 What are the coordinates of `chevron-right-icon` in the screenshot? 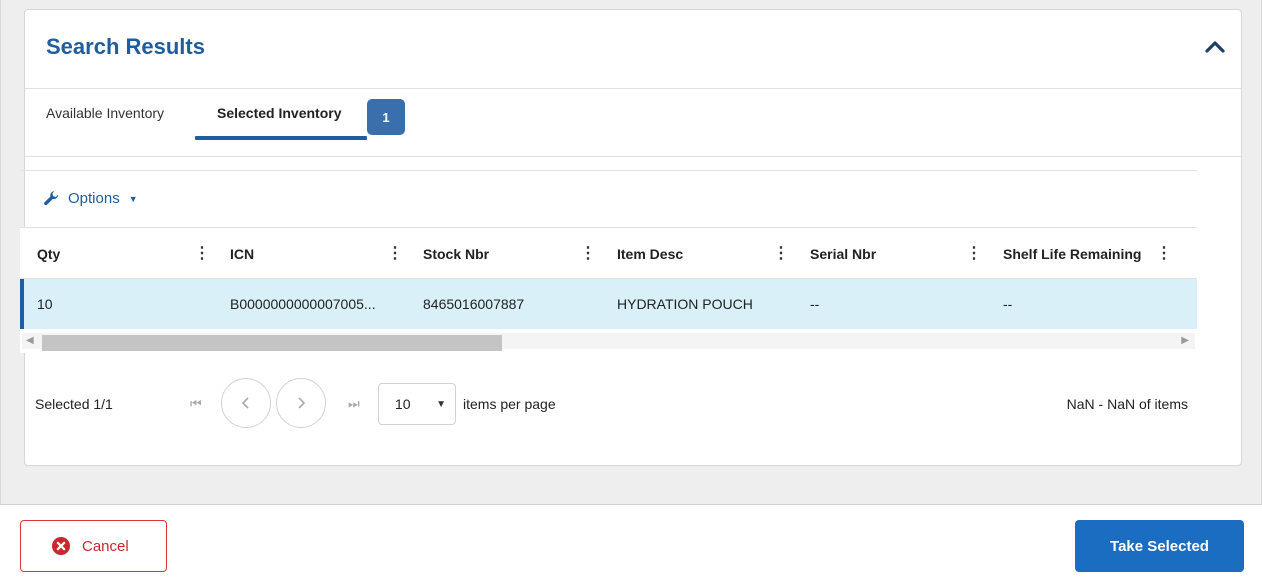 It's located at (302, 403).